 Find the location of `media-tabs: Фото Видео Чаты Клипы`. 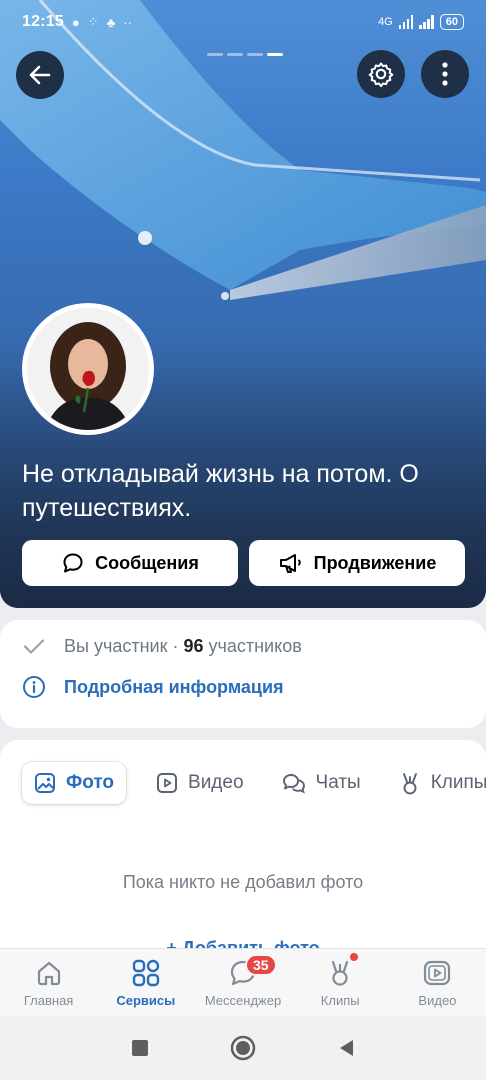

media-tabs: Фото Видео Чаты Клипы is located at coordinates (254, 783).